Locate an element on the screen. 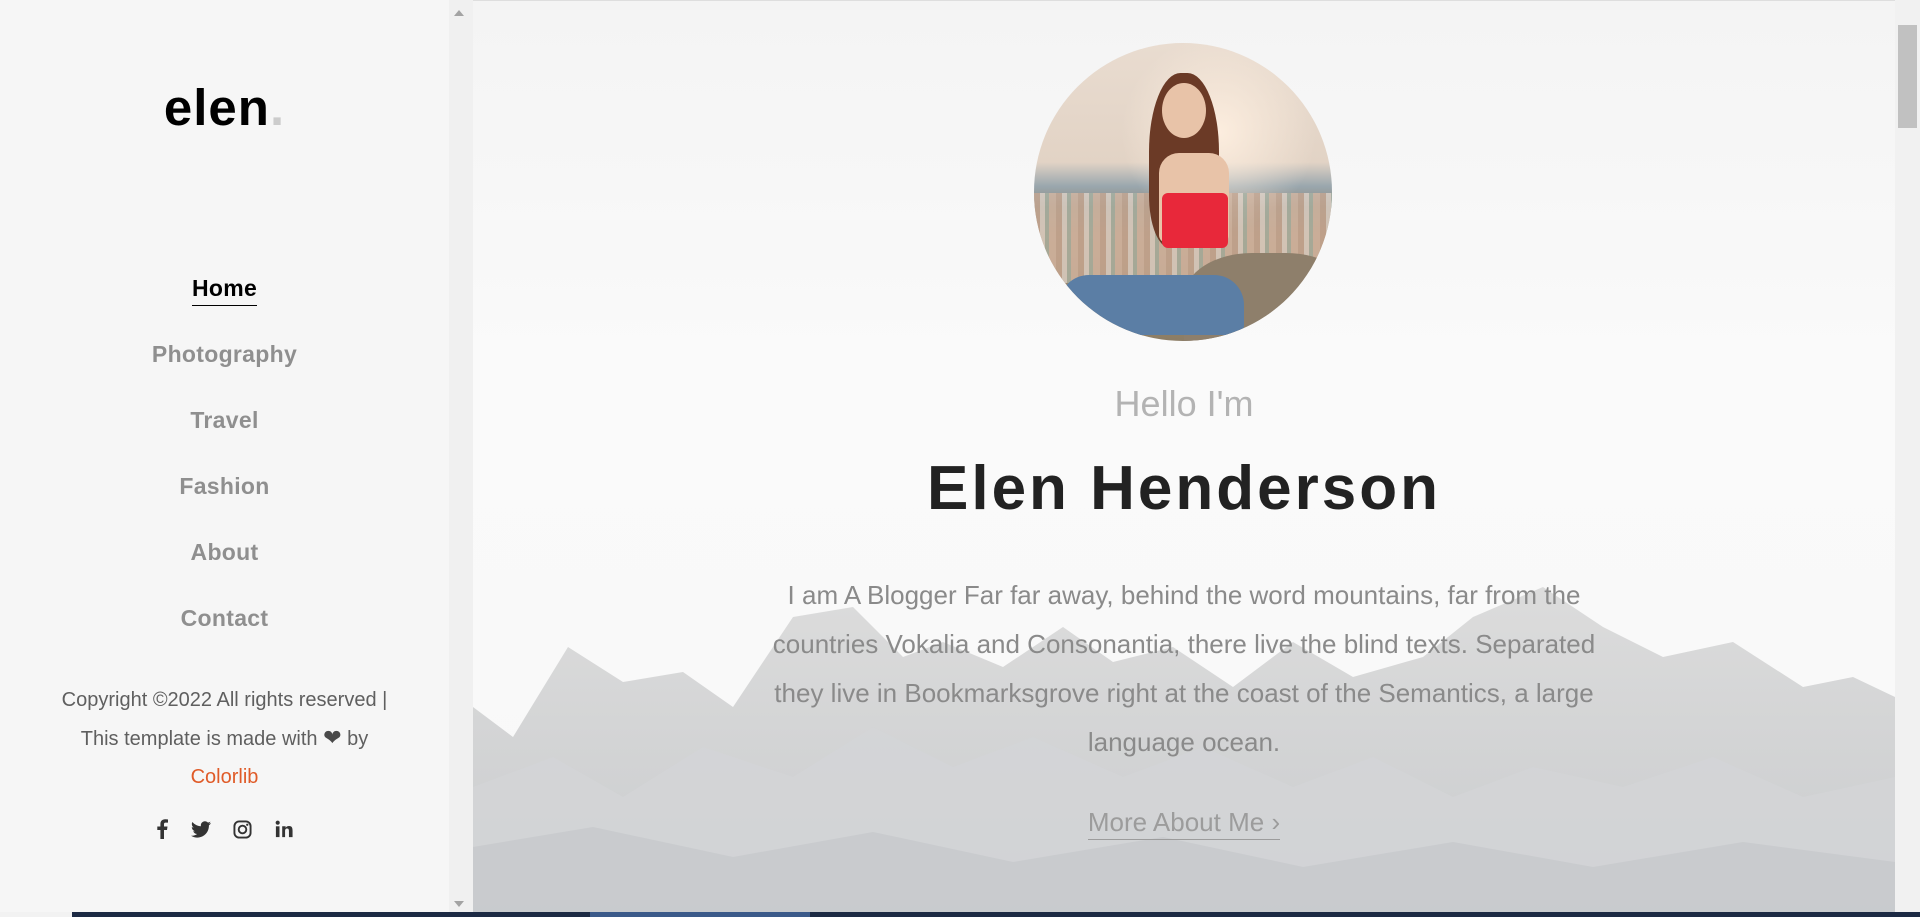 This screenshot has width=1920, height=917. page-scrollbar is located at coordinates (1907, 458).